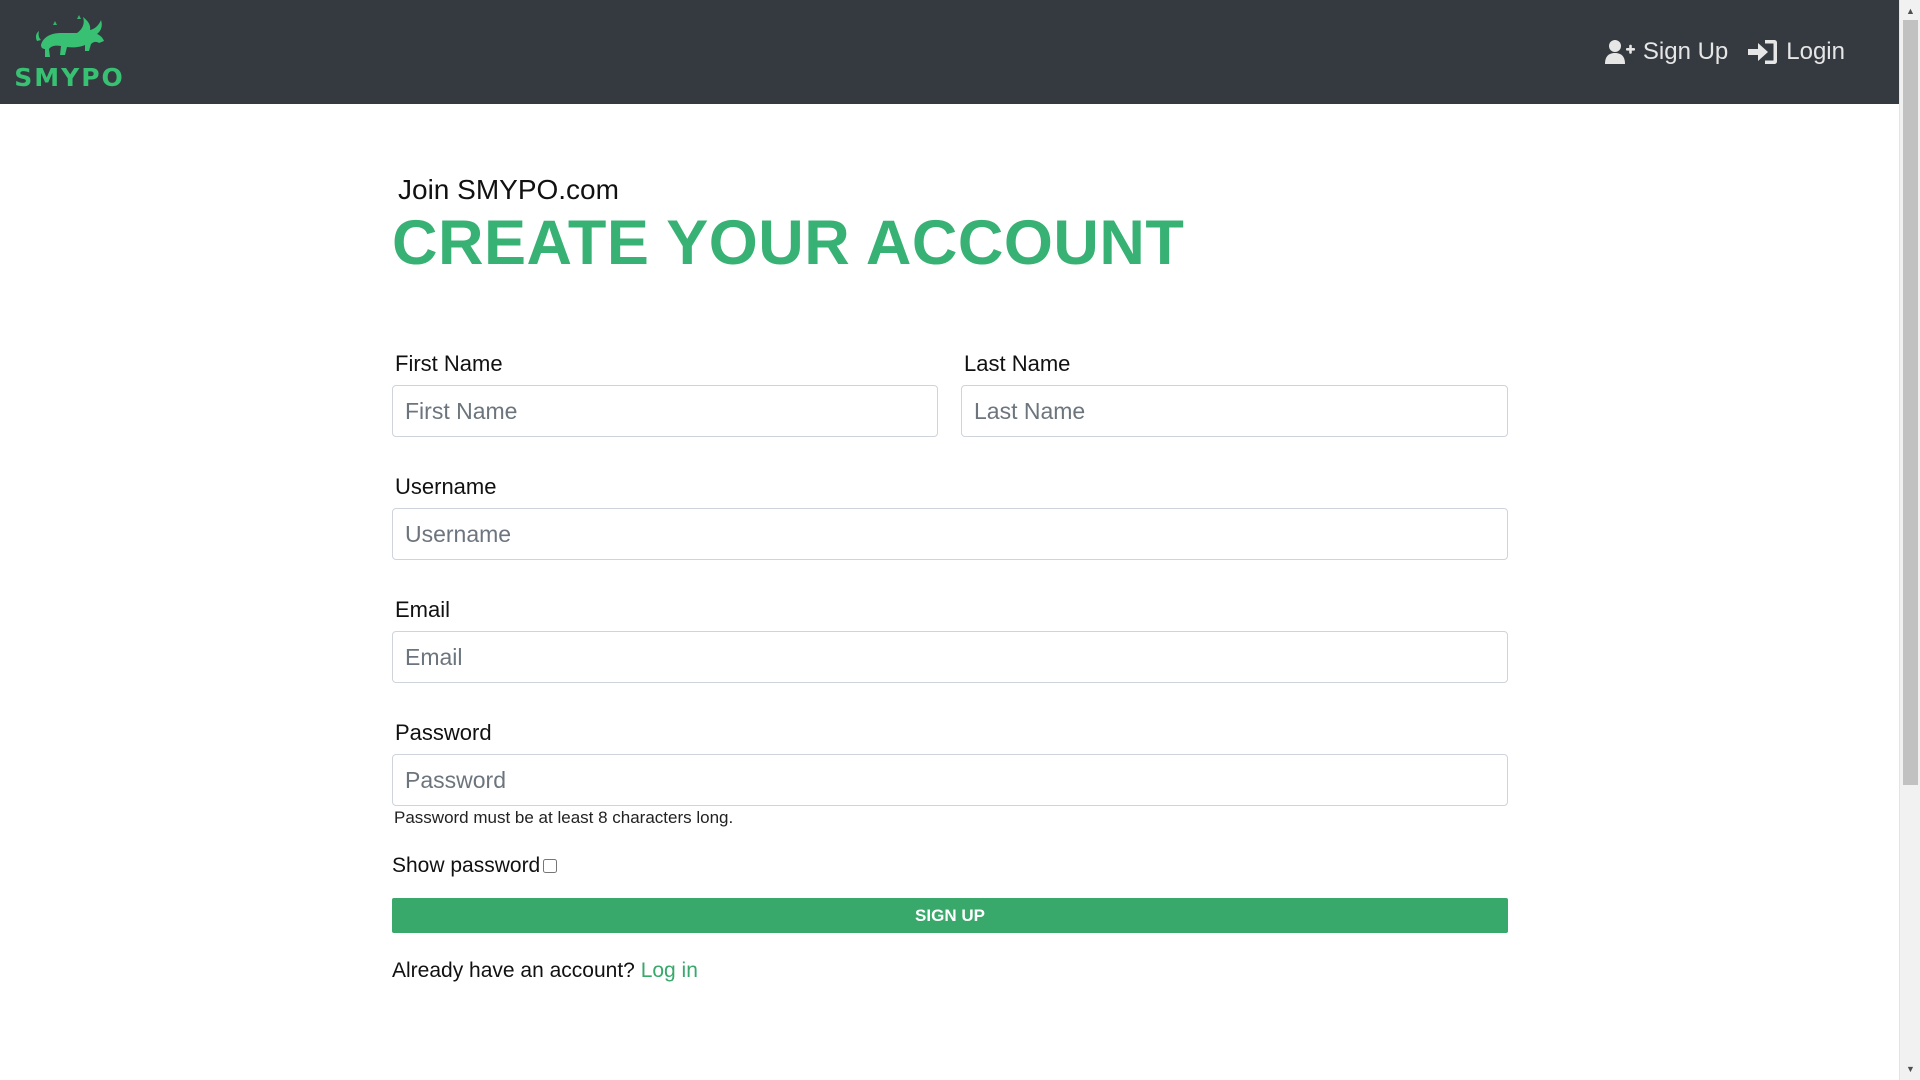 The height and width of the screenshot is (1080, 1920). What do you see at coordinates (466, 865) in the screenshot?
I see `show-password-label: Show password` at bounding box center [466, 865].